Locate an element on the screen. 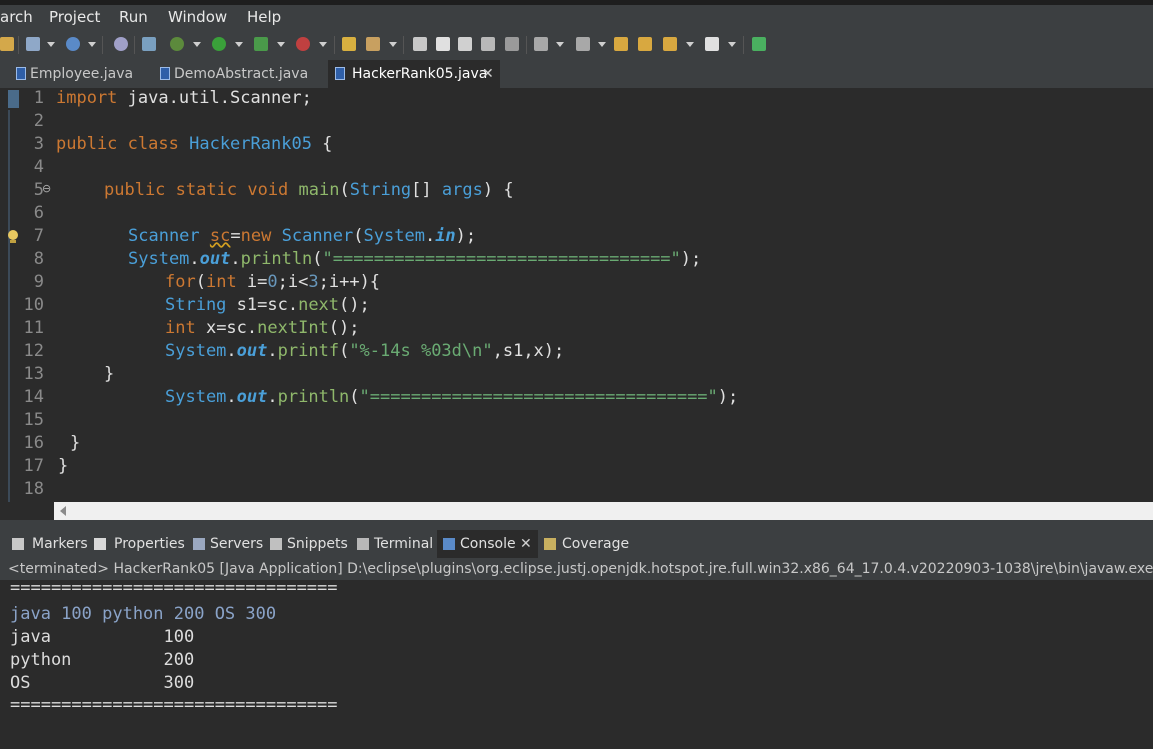  tab-employee-java: Employee.java is located at coordinates (84, 74).